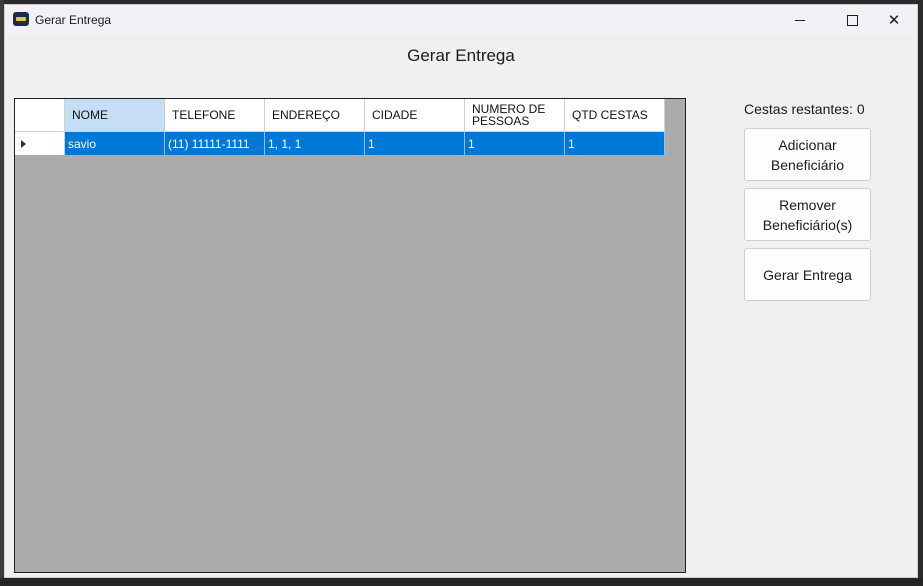  What do you see at coordinates (73, 20) in the screenshot?
I see `window-title: Gerar Entrega` at bounding box center [73, 20].